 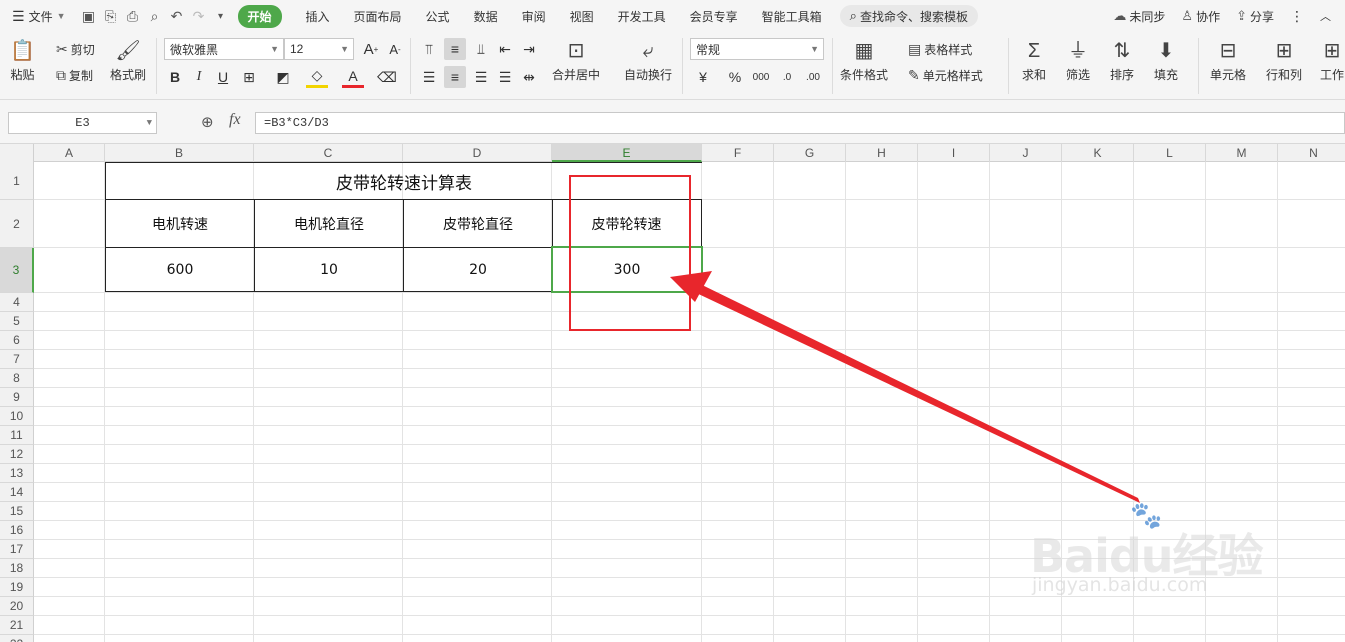 What do you see at coordinates (438, 16) in the screenshot?
I see `tab-formulas: 公式` at bounding box center [438, 16].